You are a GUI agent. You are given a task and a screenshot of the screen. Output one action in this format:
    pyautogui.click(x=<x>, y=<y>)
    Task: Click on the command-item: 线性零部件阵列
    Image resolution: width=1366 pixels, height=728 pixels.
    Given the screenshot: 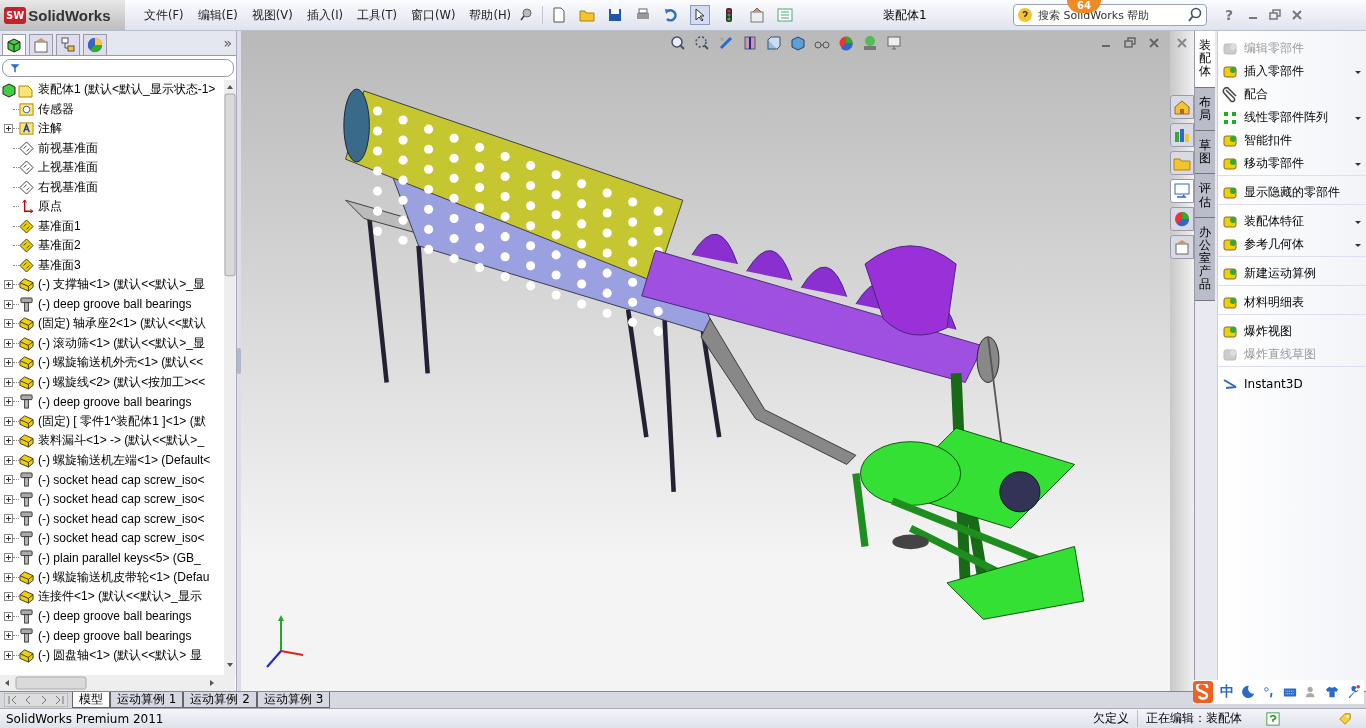 What is the action you would take?
    pyautogui.click(x=1292, y=117)
    